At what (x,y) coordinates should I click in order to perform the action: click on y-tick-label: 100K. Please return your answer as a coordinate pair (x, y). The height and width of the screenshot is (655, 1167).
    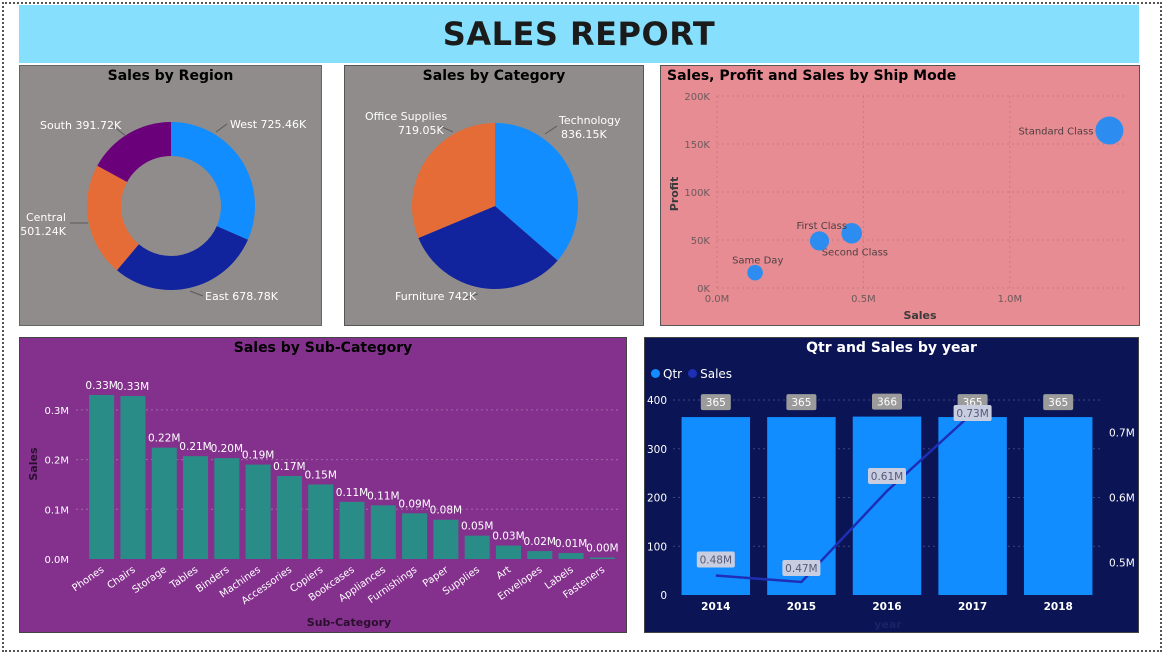
    Looking at the image, I should click on (697, 193).